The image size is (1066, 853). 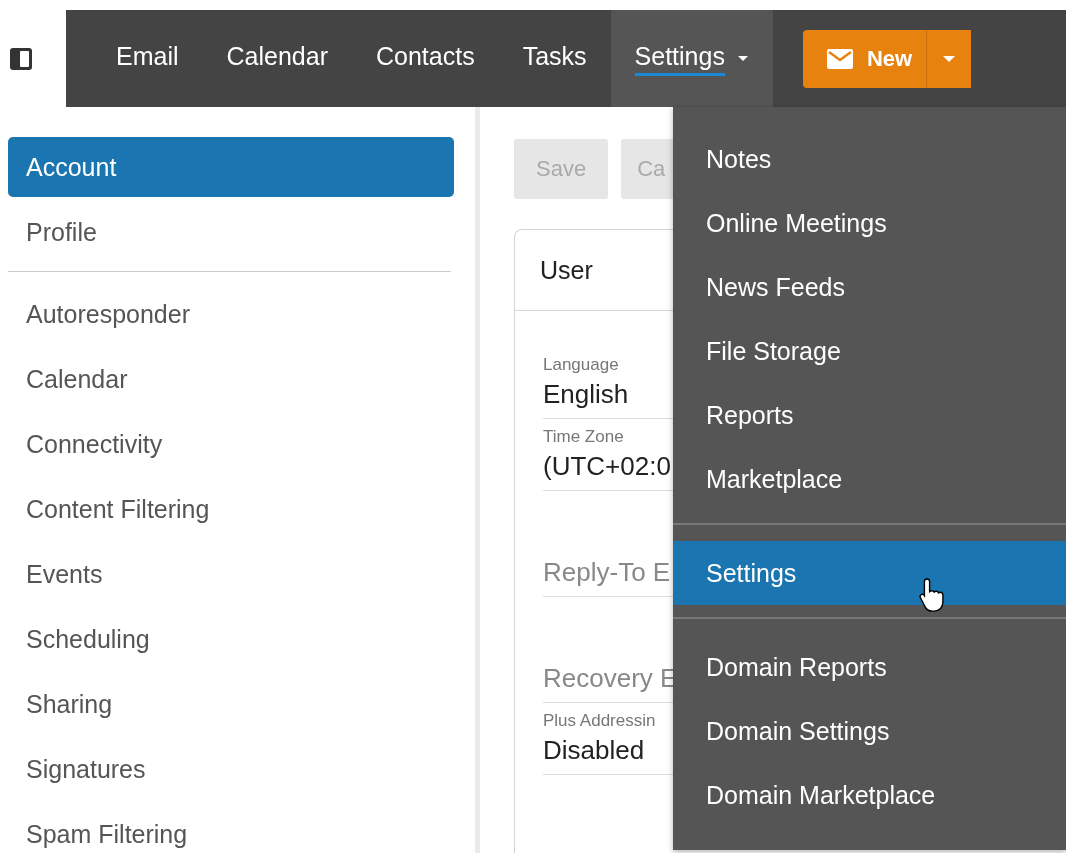 What do you see at coordinates (147, 58) in the screenshot?
I see `nav-tab: Email` at bounding box center [147, 58].